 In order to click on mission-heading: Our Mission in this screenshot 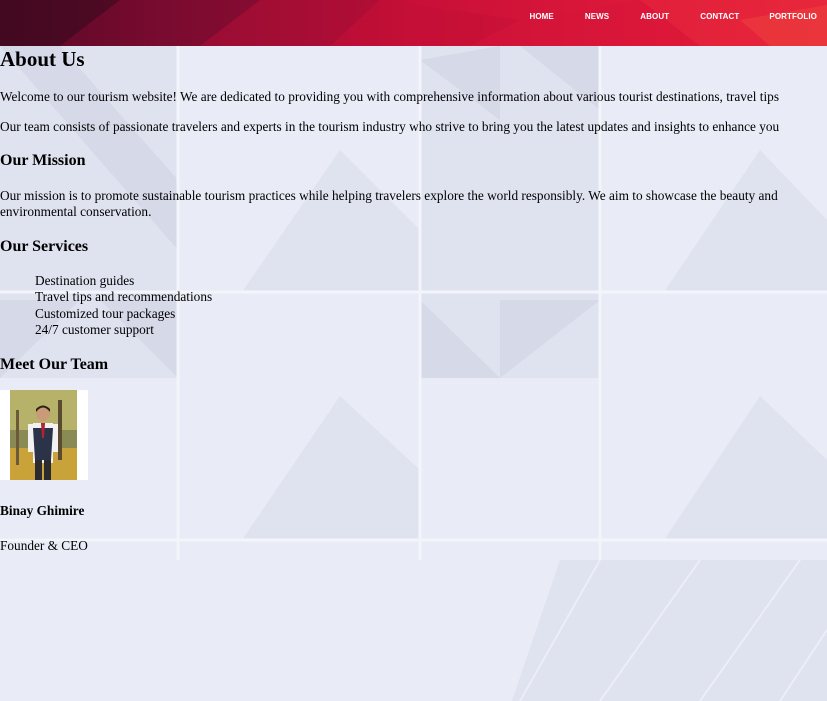, I will do `click(43, 160)`.